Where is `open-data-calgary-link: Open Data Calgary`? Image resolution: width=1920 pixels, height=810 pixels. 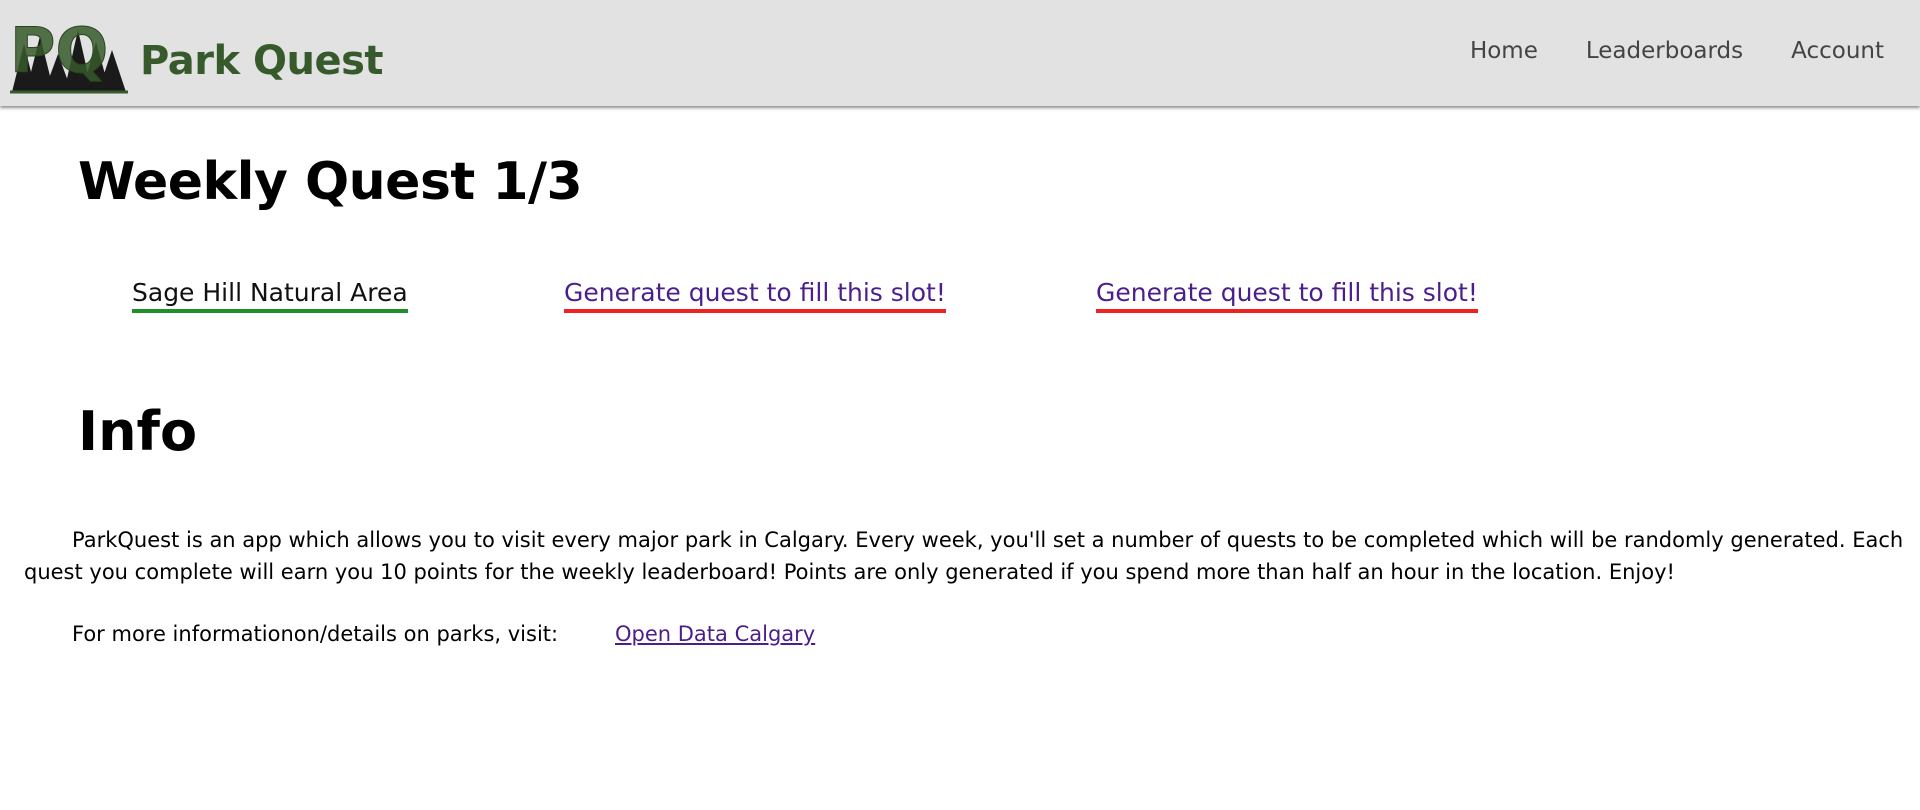 open-data-calgary-link: Open Data Calgary is located at coordinates (715, 634).